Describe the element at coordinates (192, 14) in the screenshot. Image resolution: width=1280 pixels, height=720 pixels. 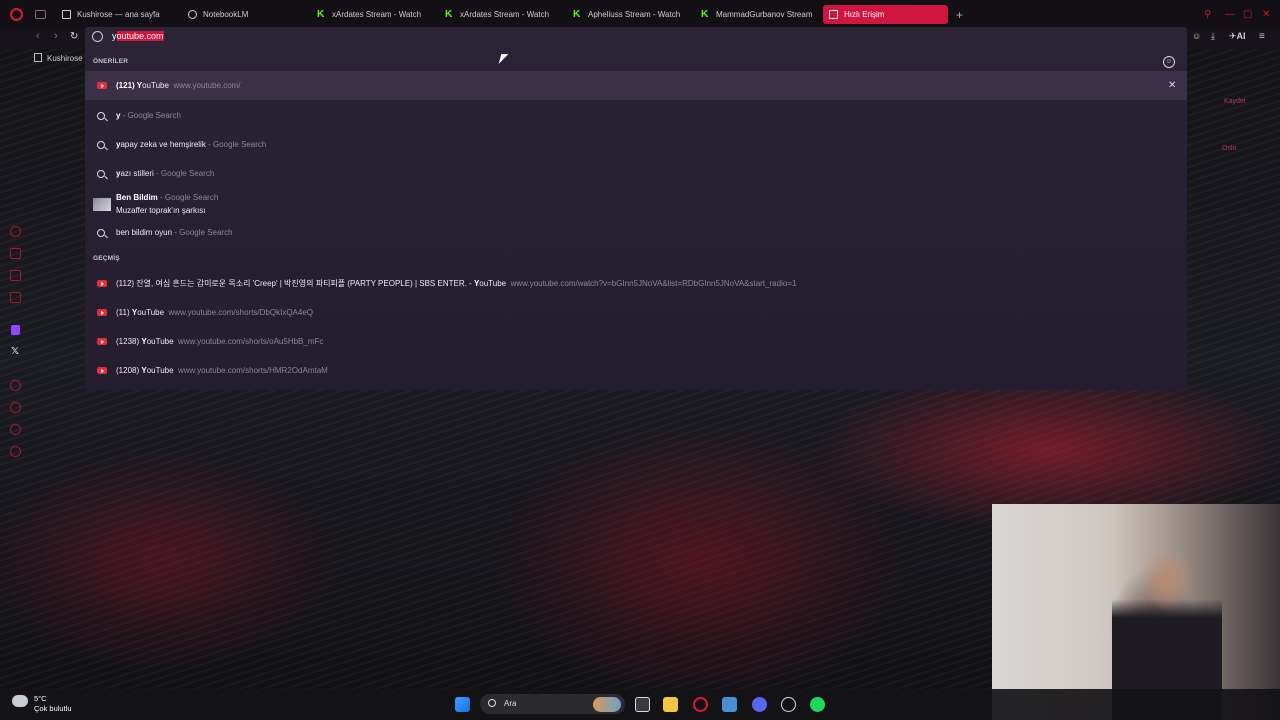
I see `notebooklm-icon` at that location.